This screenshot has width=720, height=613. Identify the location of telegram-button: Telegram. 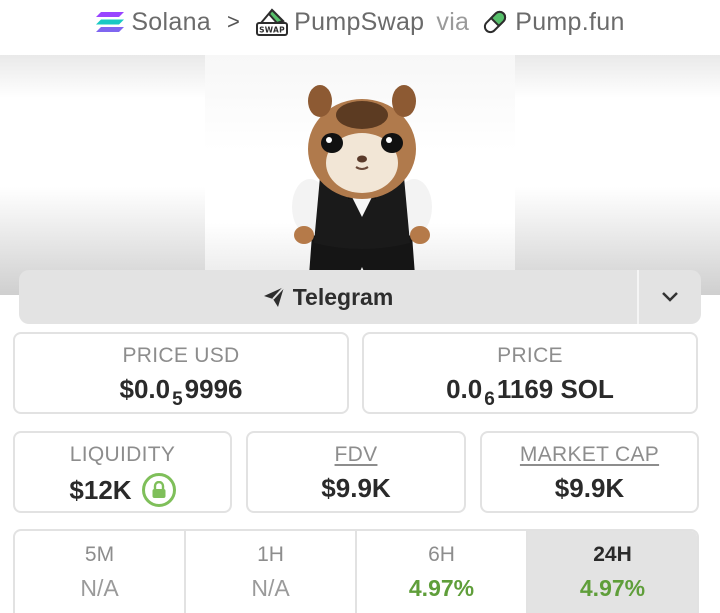
(329, 297).